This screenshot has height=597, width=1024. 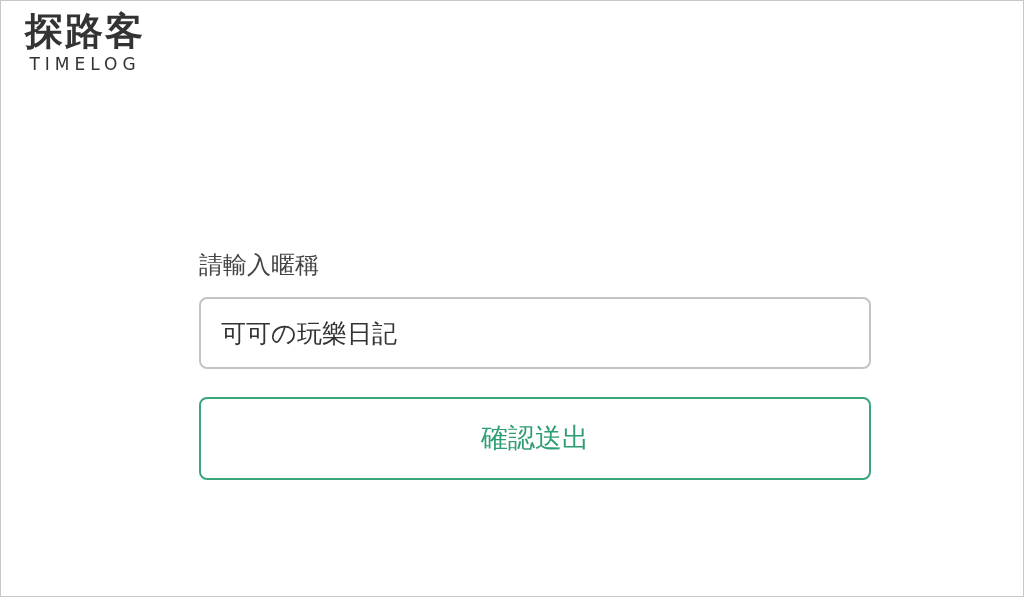 What do you see at coordinates (259, 265) in the screenshot?
I see `field-label: 請輸入暱稱` at bounding box center [259, 265].